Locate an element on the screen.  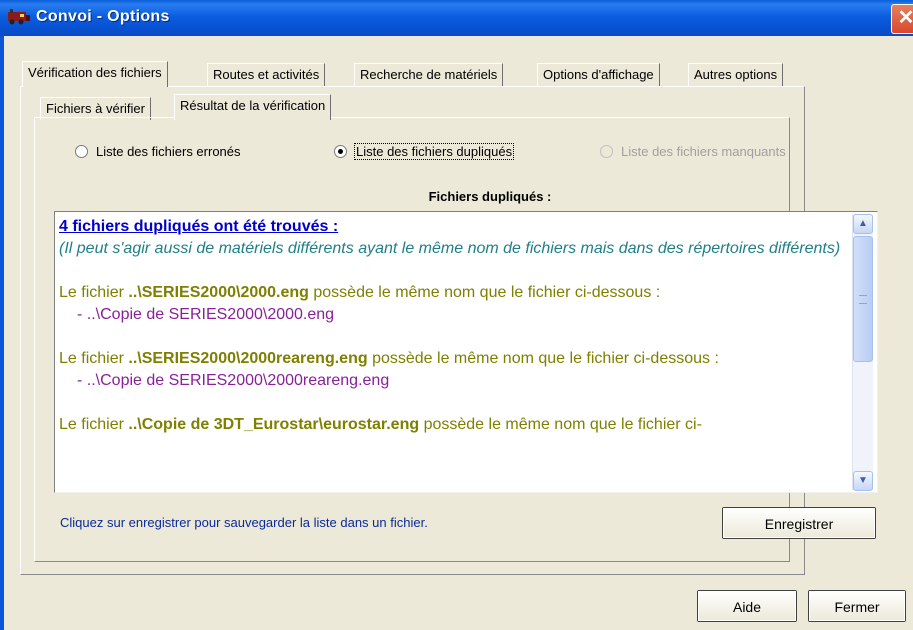
radio-fichiers-errones: Liste des fichiers erronés is located at coordinates (158, 152).